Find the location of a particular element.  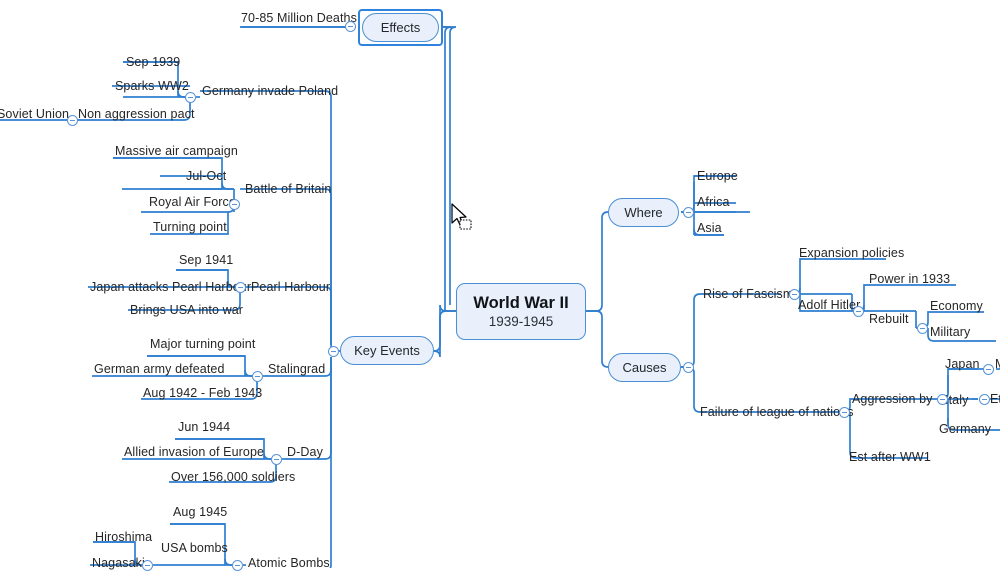

label-soviet-union: Soviet Union is located at coordinates (34, 114).